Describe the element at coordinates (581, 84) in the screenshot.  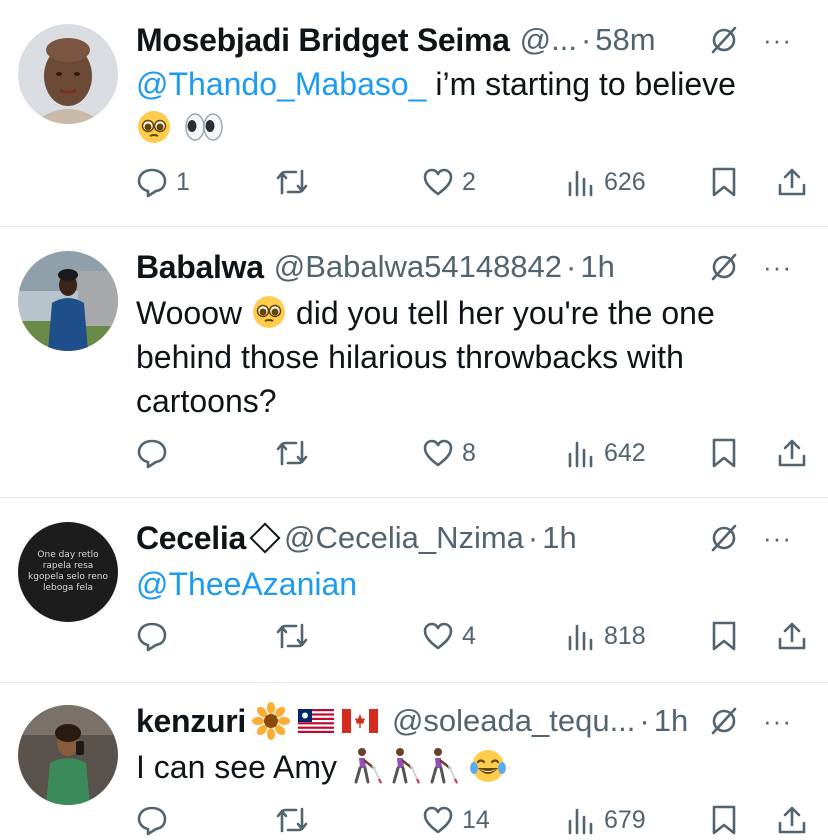
I see `tweet-text-content: i’m starting to believe` at that location.